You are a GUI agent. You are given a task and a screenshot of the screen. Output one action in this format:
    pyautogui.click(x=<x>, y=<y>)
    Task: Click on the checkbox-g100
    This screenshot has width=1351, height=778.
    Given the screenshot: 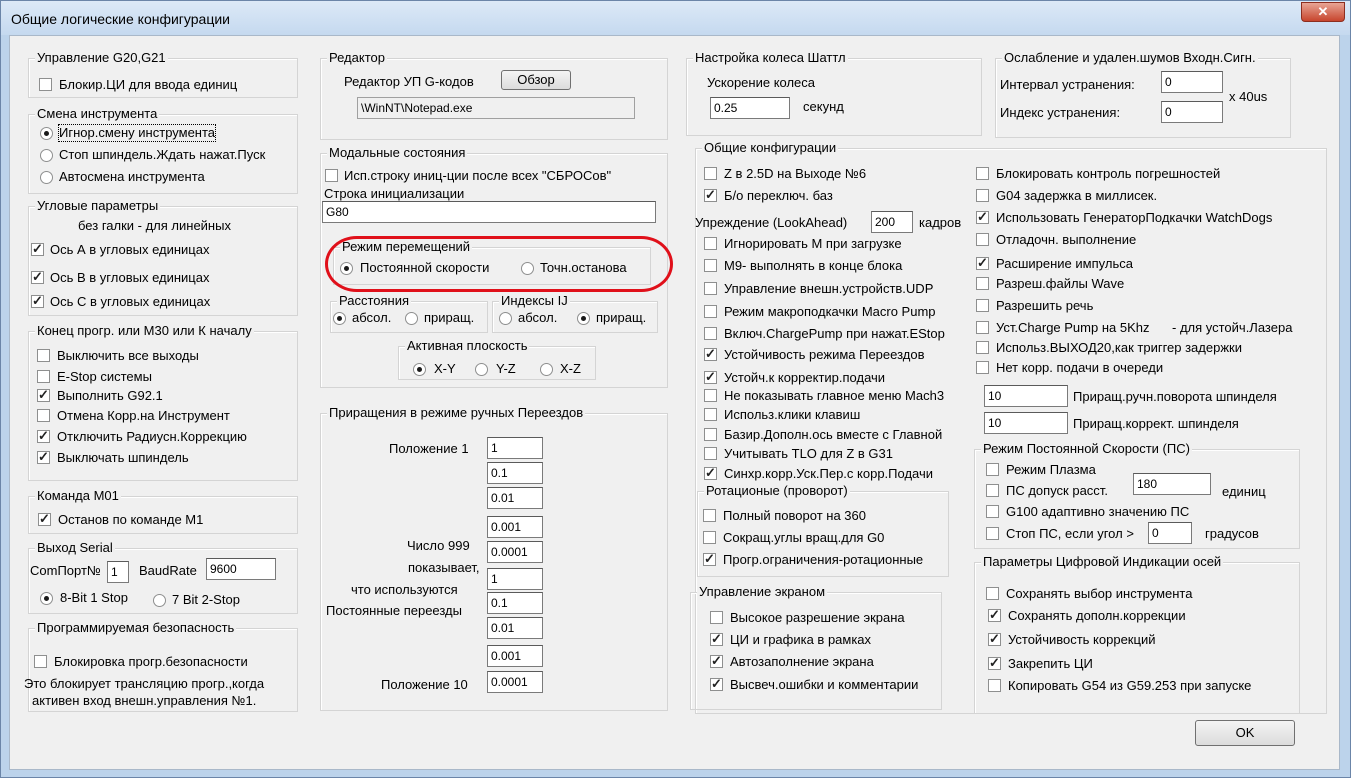 What is the action you would take?
    pyautogui.click(x=992, y=511)
    